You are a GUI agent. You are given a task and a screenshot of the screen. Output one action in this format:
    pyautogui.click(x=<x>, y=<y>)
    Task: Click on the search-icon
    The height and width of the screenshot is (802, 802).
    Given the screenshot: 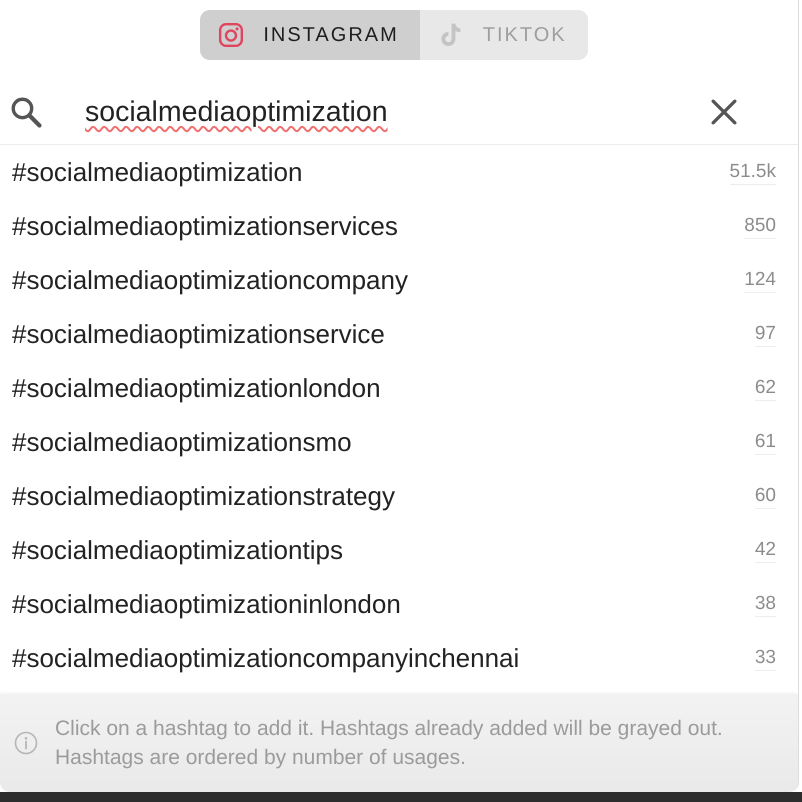 What is the action you would take?
    pyautogui.click(x=26, y=112)
    